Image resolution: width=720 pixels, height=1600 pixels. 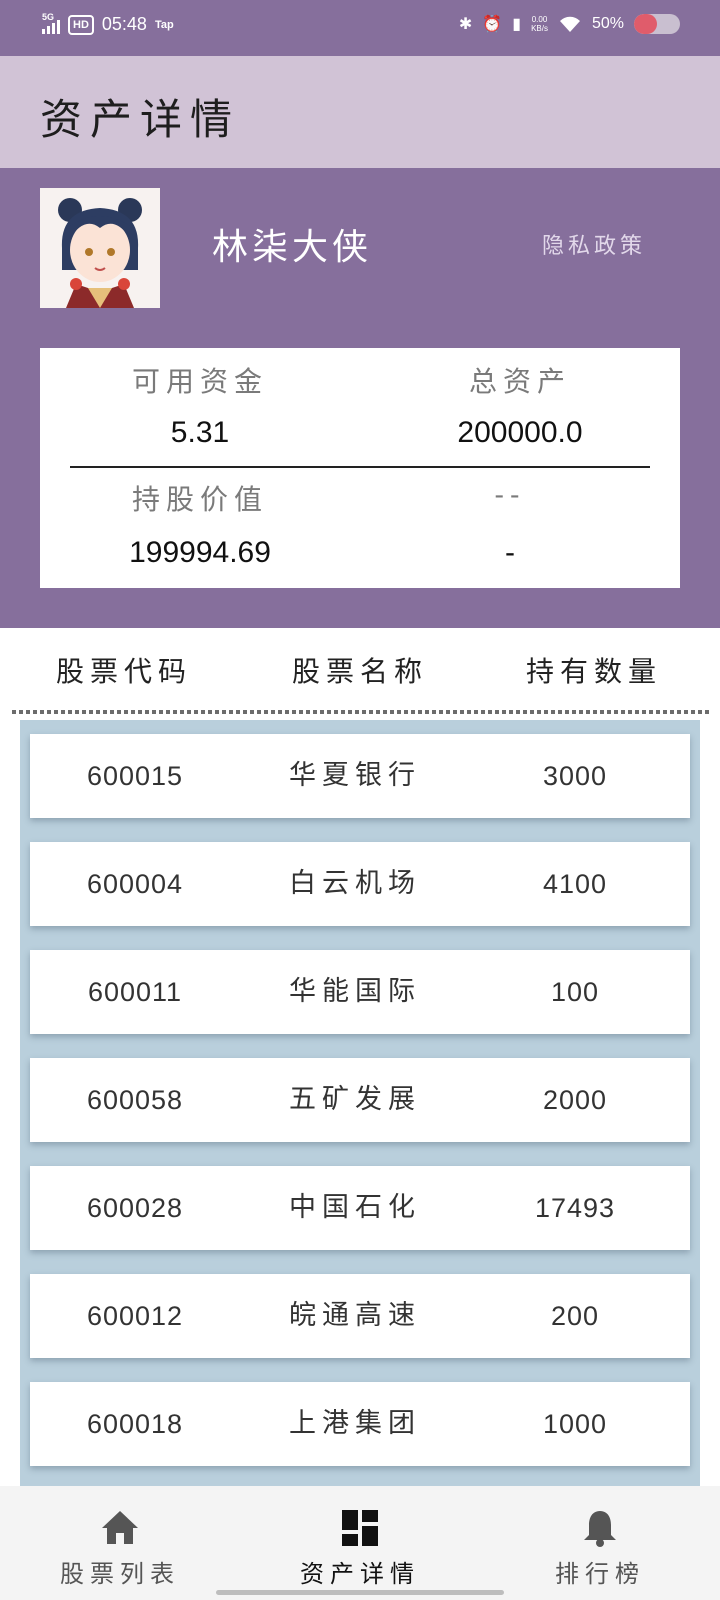 I want to click on title-bar: 资产详情, so click(x=360, y=112).